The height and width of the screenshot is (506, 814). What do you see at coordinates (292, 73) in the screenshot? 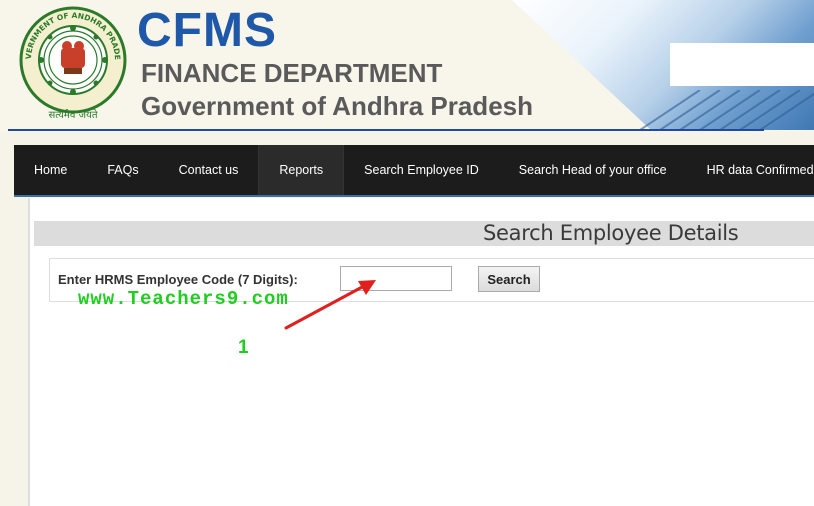
I see `department-name: FINANCE DEPARTMENT` at bounding box center [292, 73].